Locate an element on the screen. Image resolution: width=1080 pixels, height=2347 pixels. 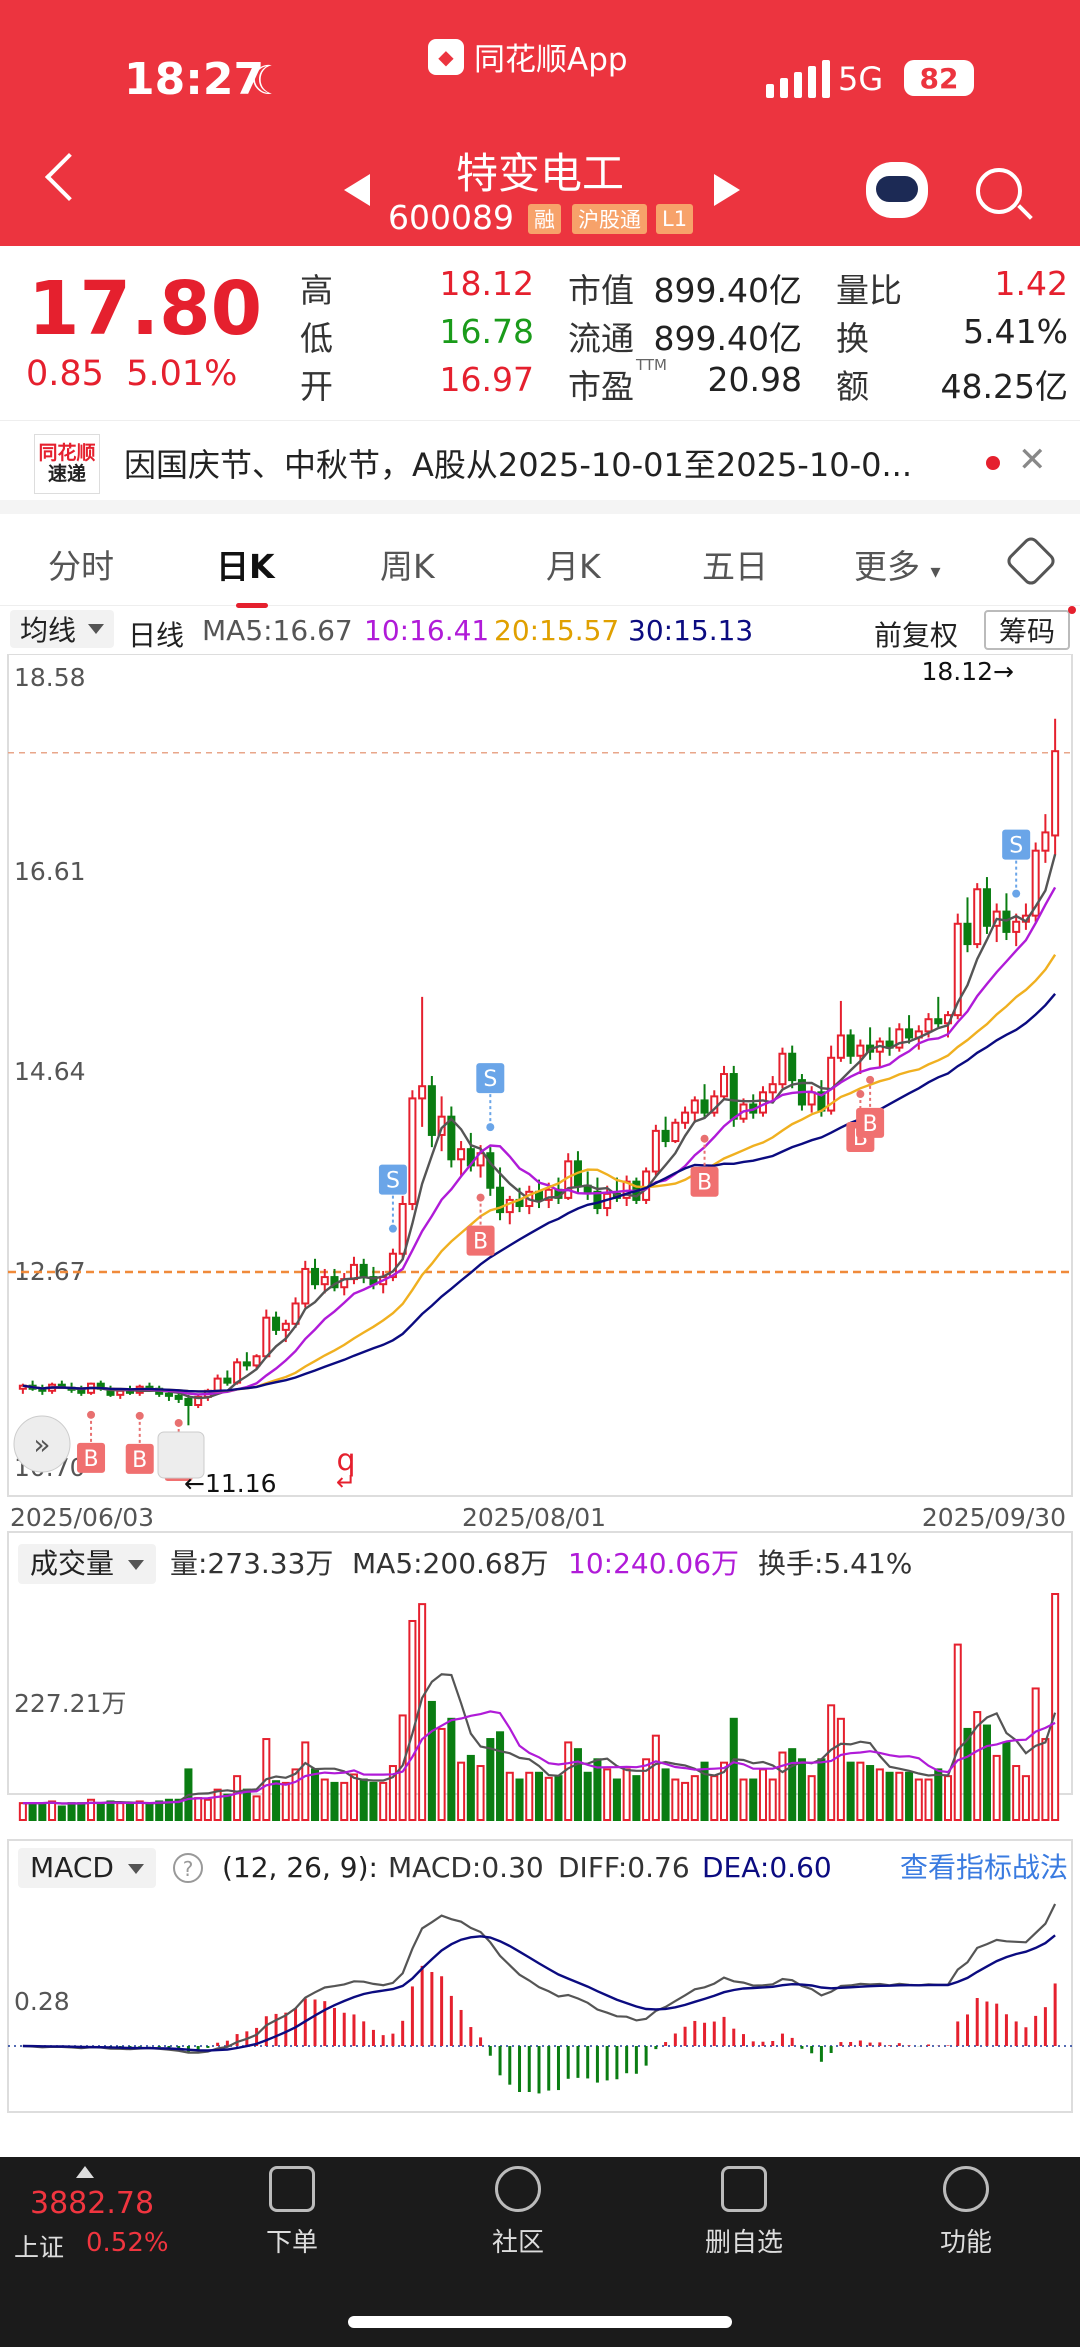
macd-params: (12, 26, 9): is located at coordinates (300, 1867).